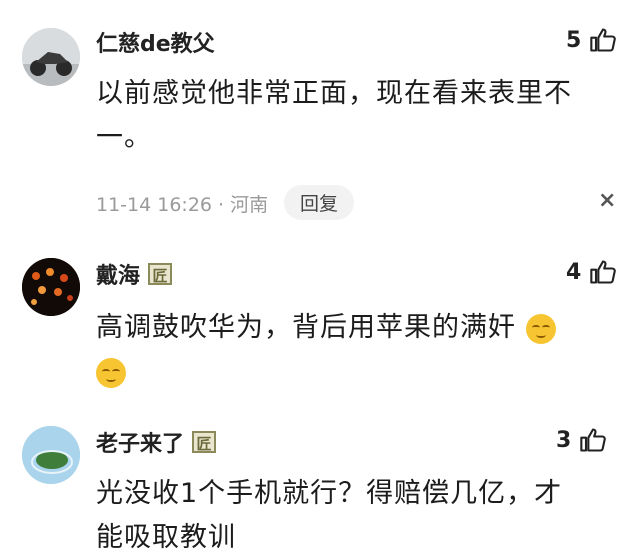 The width and height of the screenshot is (640, 560). I want to click on like-button: 5, so click(591, 40).